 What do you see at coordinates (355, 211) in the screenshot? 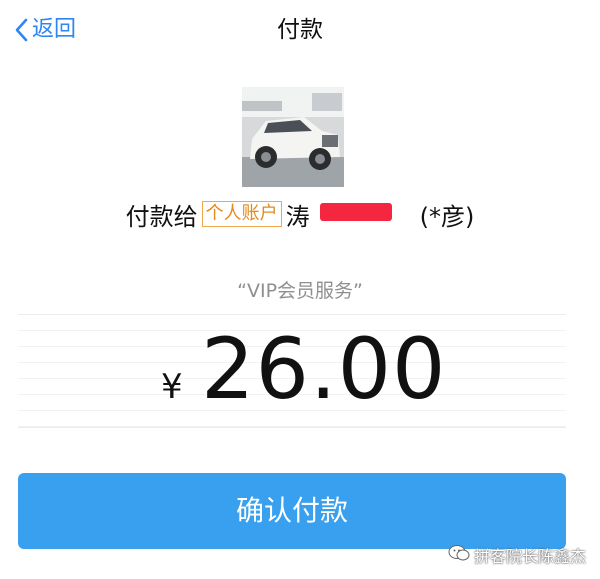
I see `redaction-mark` at bounding box center [355, 211].